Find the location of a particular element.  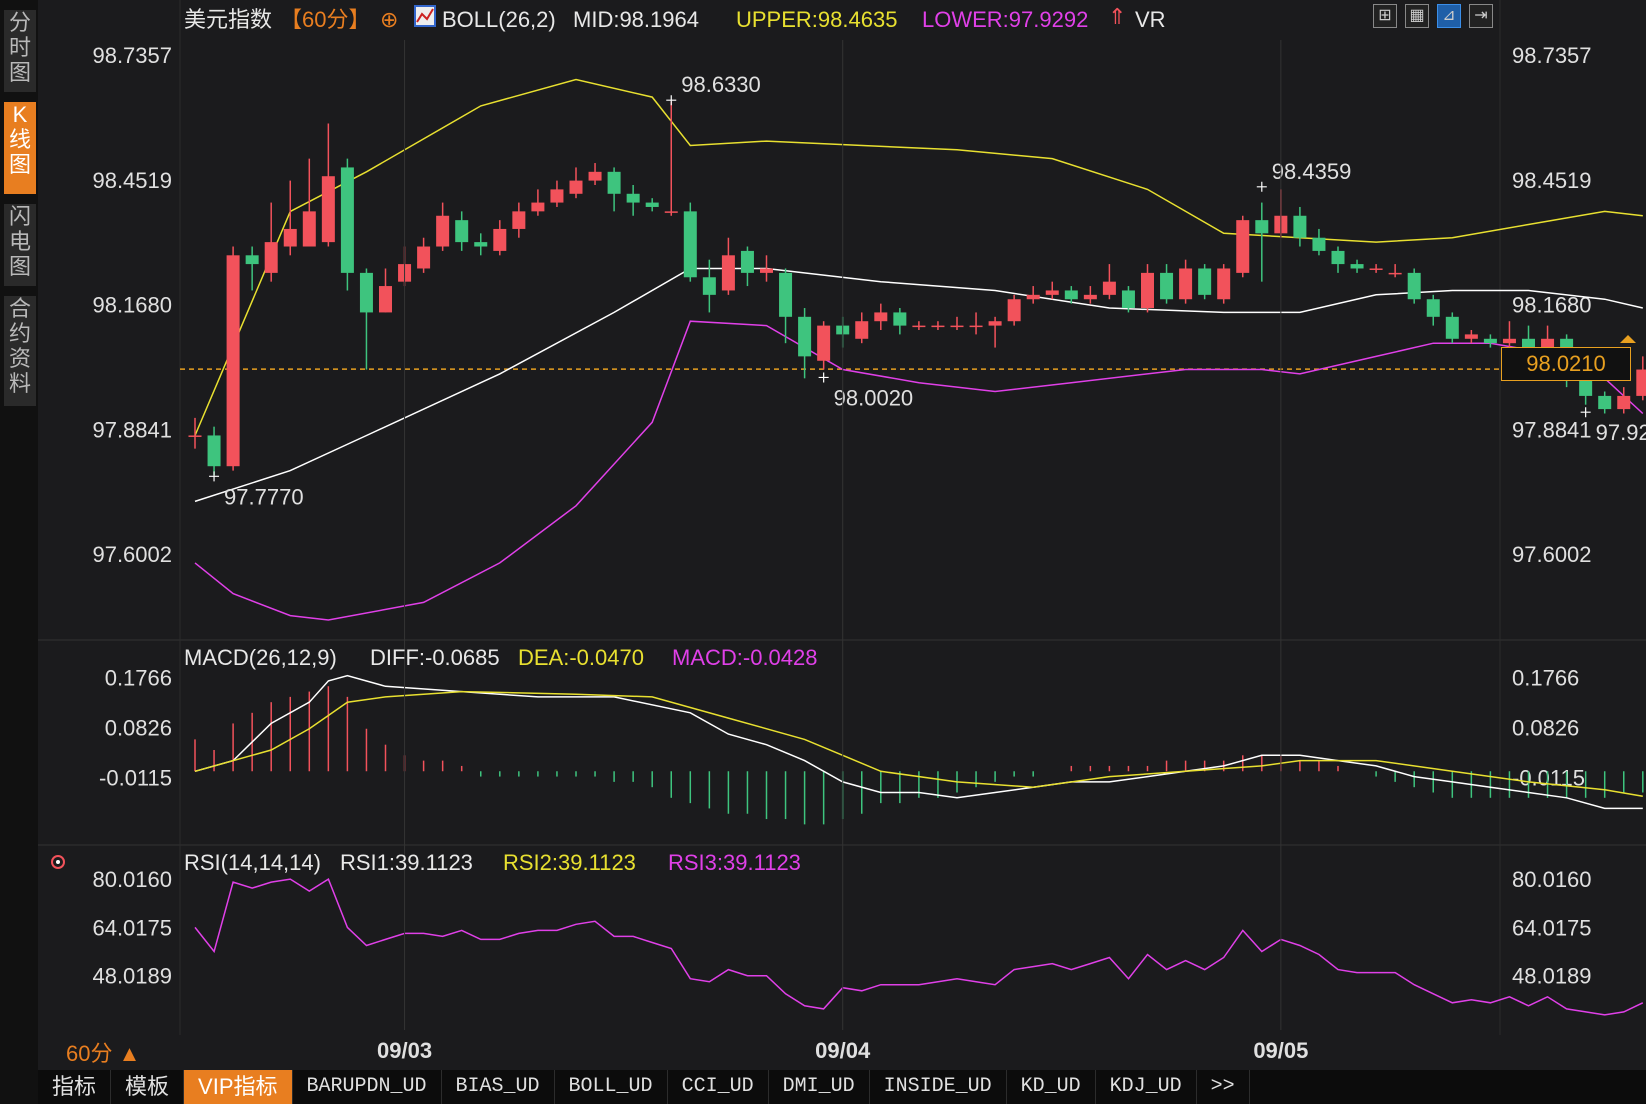

vr-label: VR is located at coordinates (1150, 19).